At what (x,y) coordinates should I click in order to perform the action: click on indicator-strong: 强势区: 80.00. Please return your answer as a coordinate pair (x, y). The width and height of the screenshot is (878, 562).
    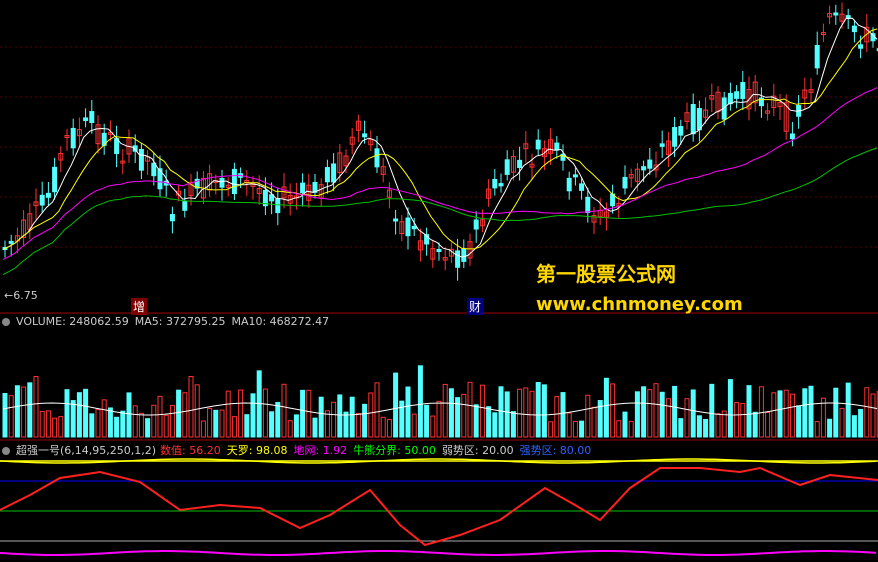
    Looking at the image, I should click on (555, 450).